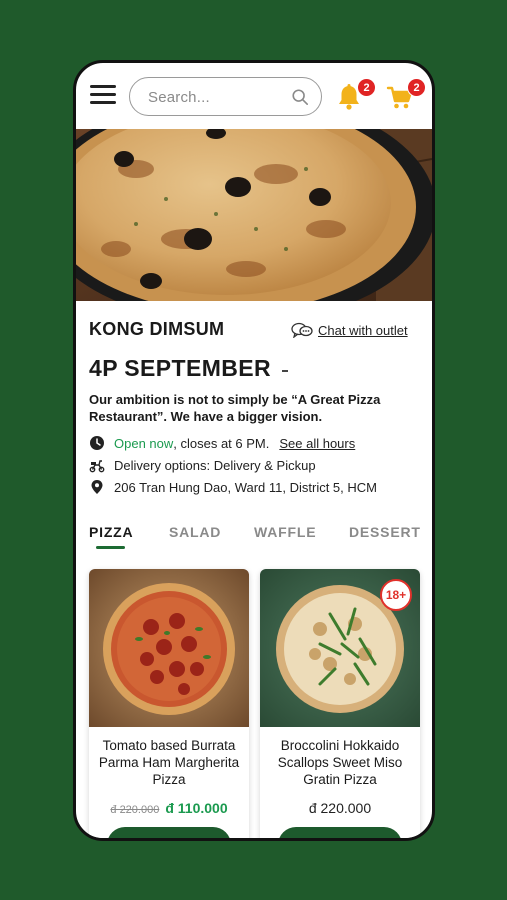  What do you see at coordinates (196, 808) in the screenshot?
I see `sale-price: đ 110.000` at bounding box center [196, 808].